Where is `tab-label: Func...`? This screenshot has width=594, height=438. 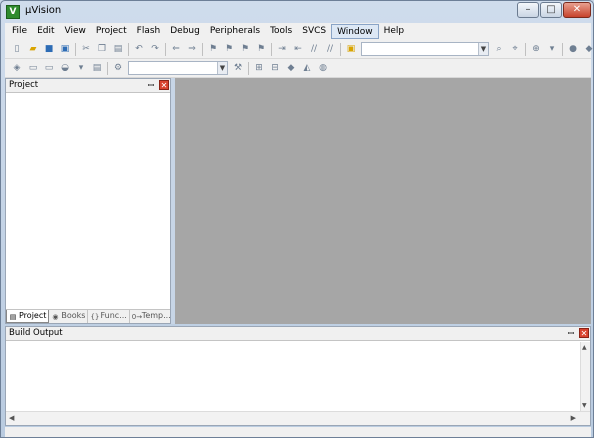
tab-label: Func... is located at coordinates (113, 315).